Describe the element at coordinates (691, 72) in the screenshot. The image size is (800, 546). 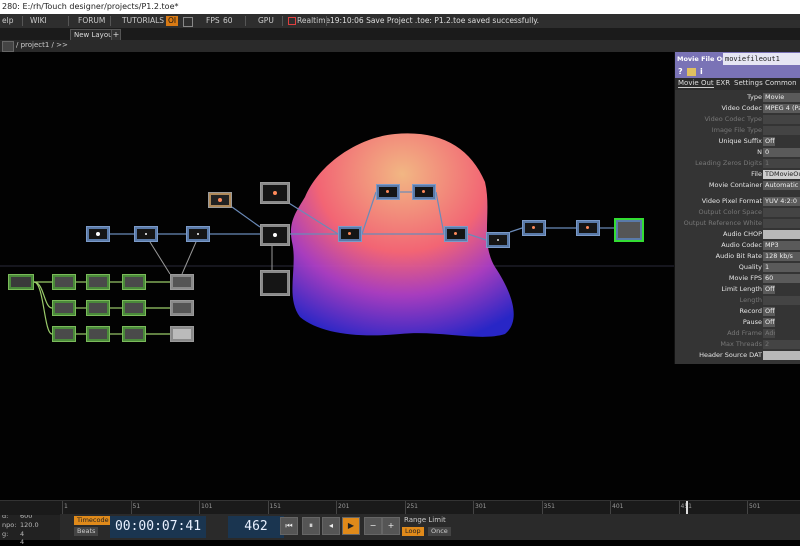
I see `python-icon` at that location.